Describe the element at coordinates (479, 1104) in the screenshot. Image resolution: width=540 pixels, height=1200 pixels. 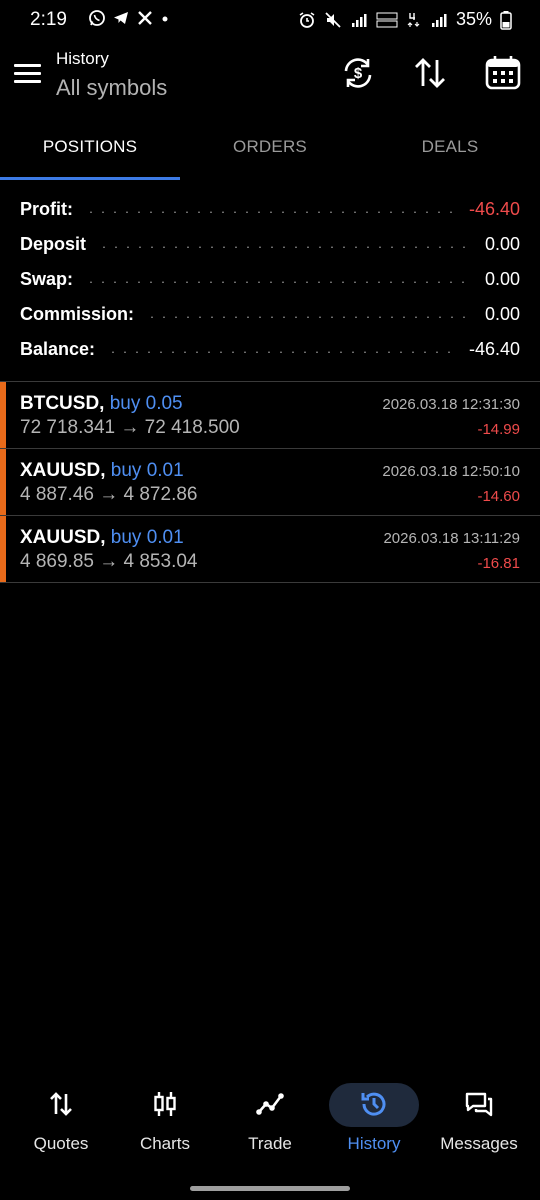
I see `messages-icon` at that location.